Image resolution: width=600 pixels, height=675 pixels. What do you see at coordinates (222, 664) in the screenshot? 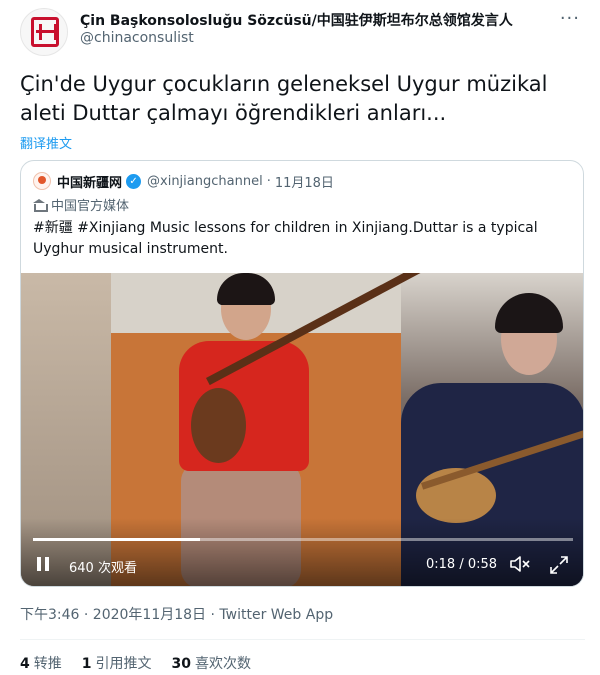
I see `like-label: 喜欢次数` at bounding box center [222, 664].